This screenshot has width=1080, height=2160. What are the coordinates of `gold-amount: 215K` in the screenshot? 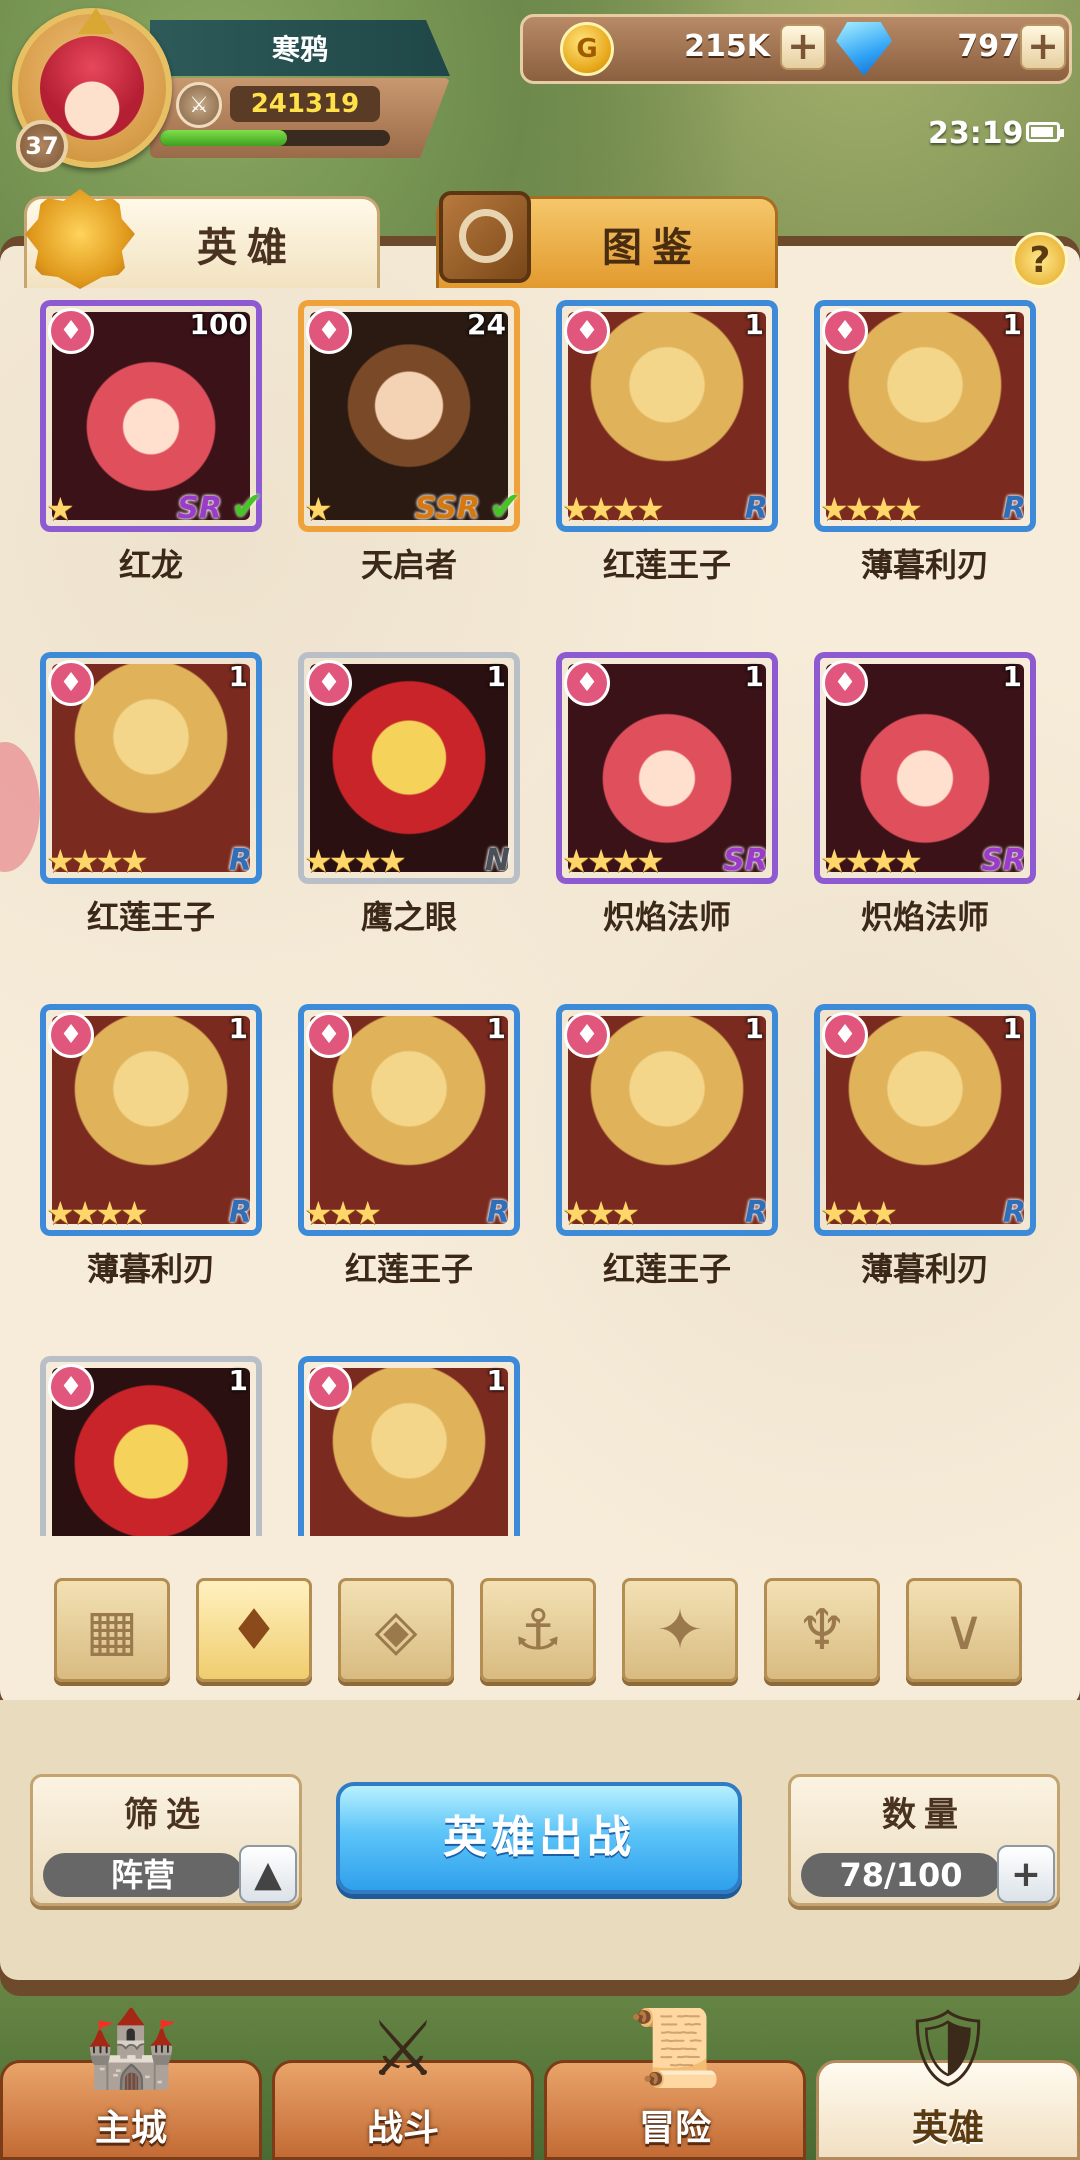 It's located at (727, 46).